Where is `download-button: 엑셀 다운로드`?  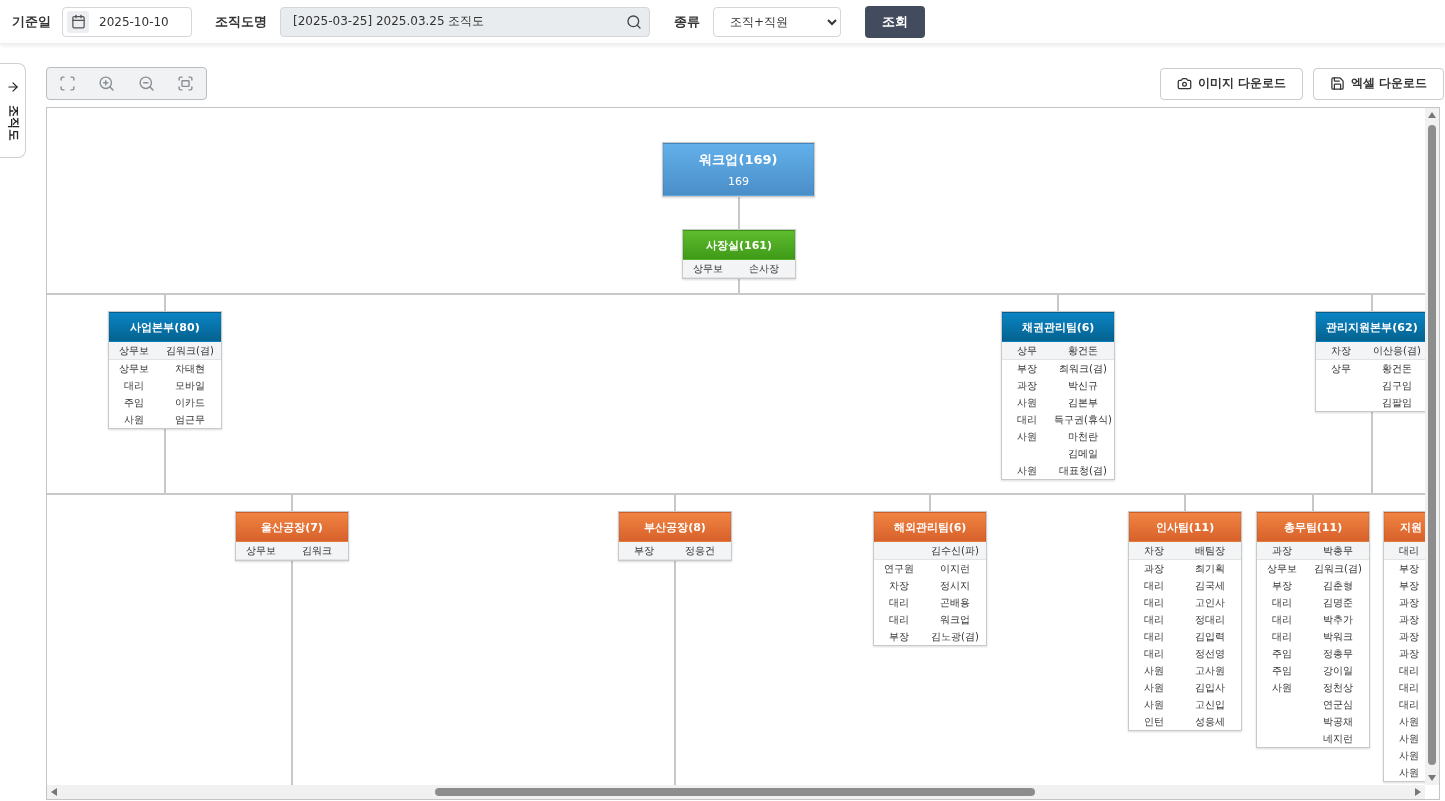
download-button: 엑셀 다운로드 is located at coordinates (1378, 83).